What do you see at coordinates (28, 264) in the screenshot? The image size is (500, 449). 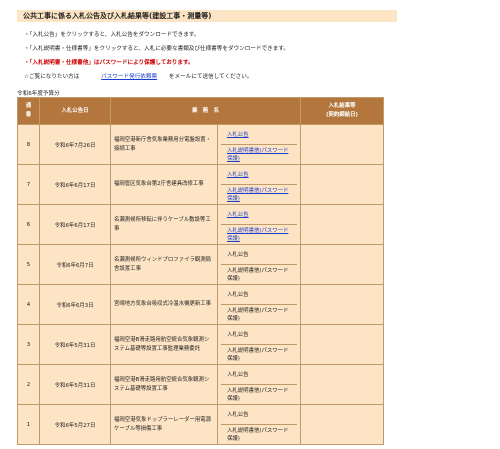 I see `row-number: 5` at bounding box center [28, 264].